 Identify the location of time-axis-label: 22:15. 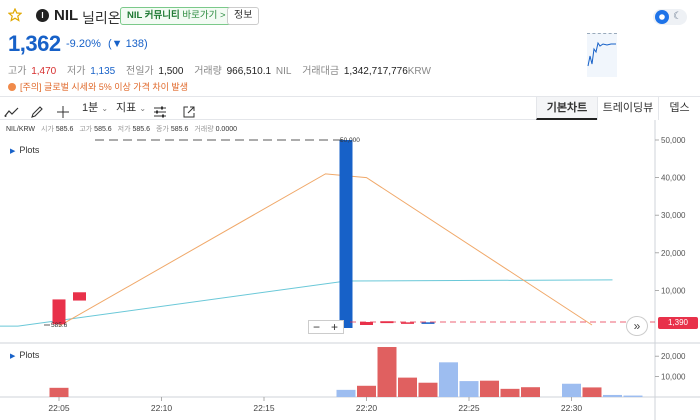
(264, 408).